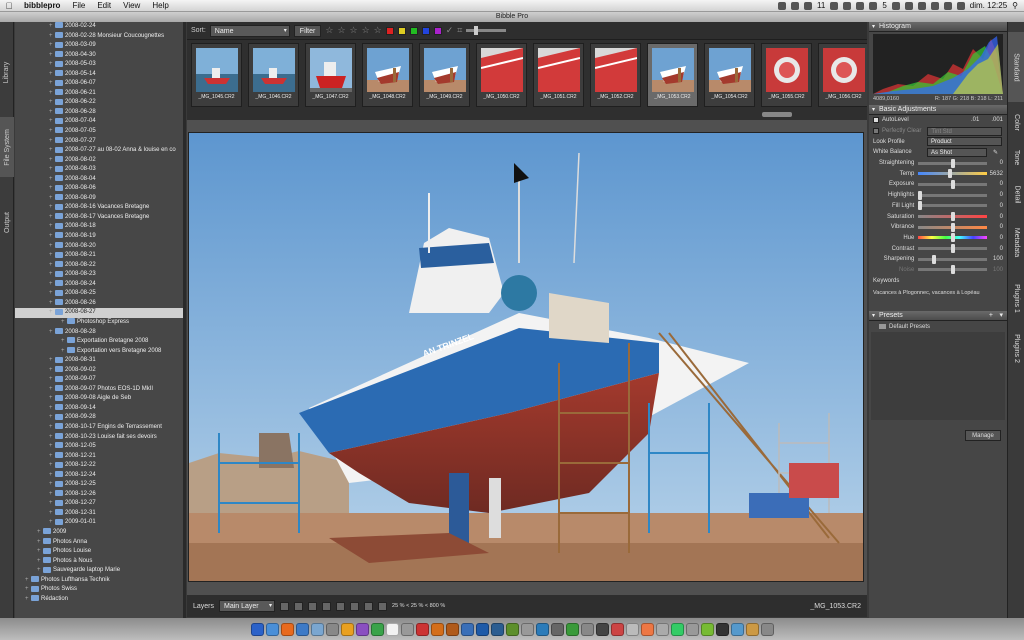  I want to click on tree-item: +2008-09-07 Photos EOS-1D MkII, so click(99, 390).